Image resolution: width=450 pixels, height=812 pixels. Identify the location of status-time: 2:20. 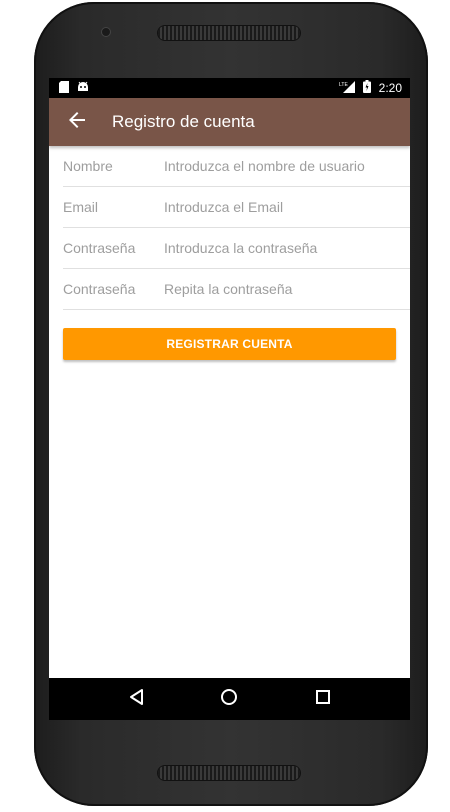
(390, 88).